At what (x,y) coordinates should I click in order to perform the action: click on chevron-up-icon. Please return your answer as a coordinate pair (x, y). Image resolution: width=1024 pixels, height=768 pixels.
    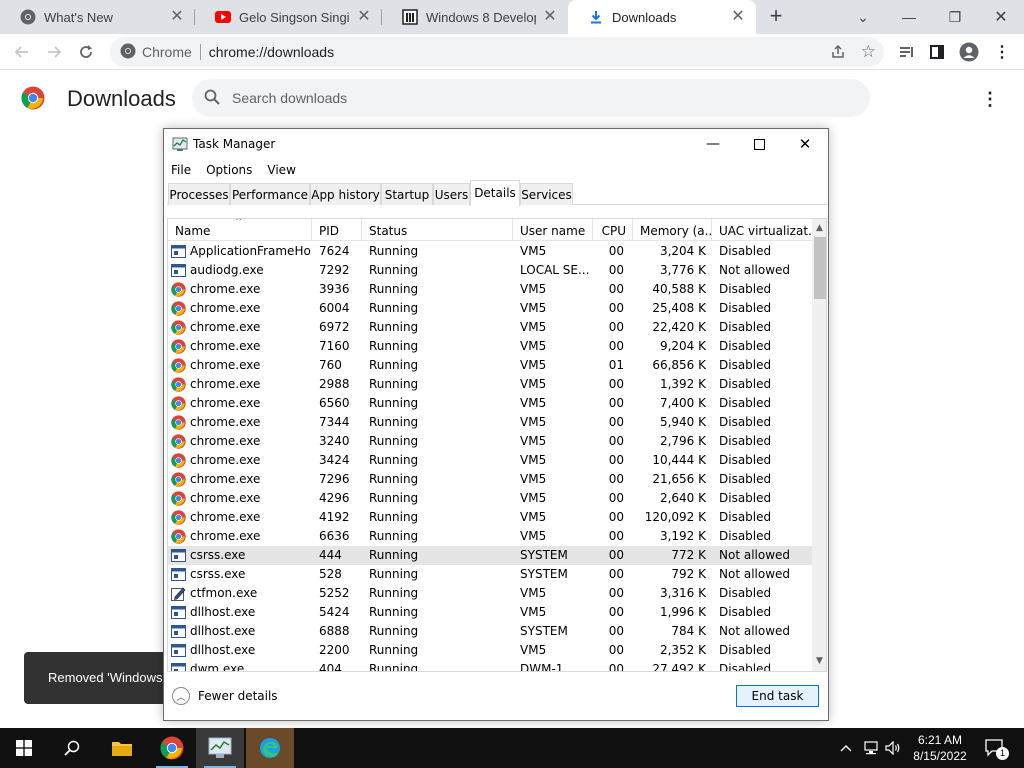
    Looking at the image, I should click on (846, 748).